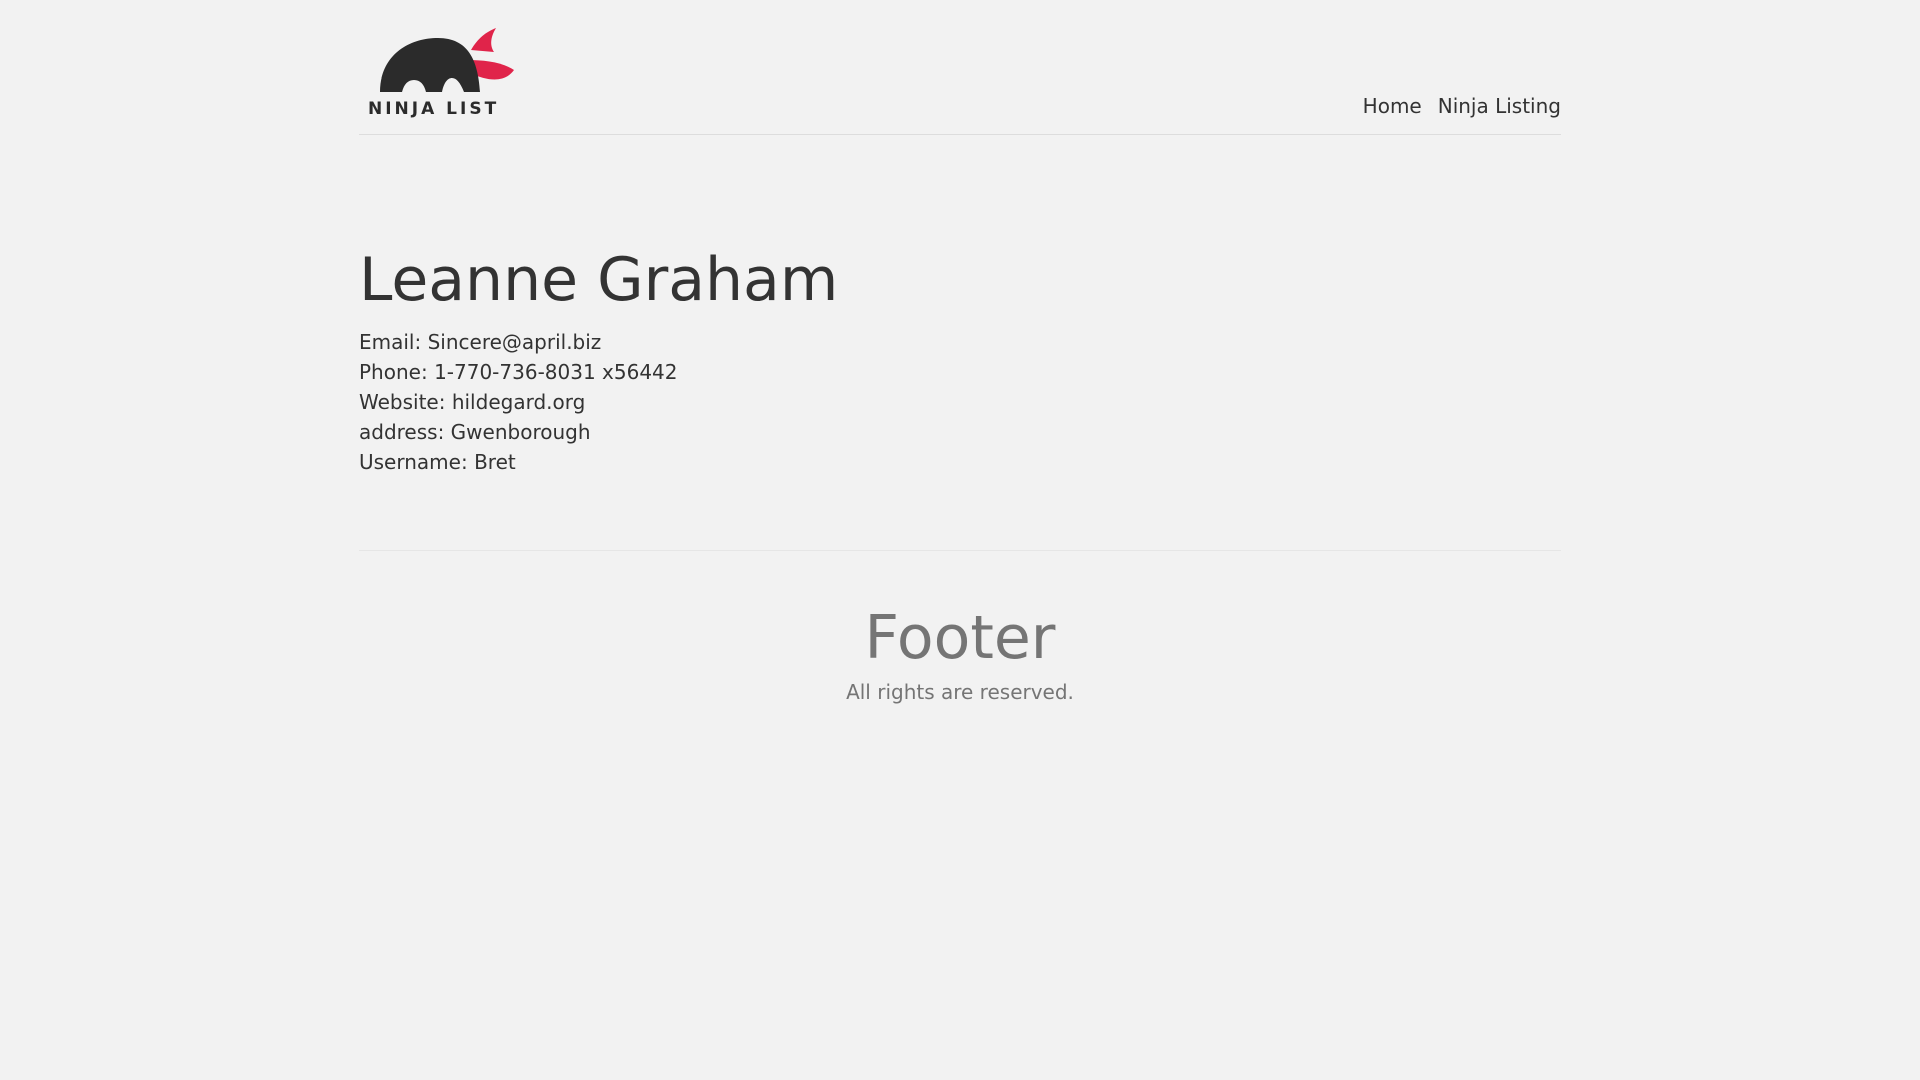 The height and width of the screenshot is (1080, 1920). I want to click on email-row: Email: Sincere@april.biz, so click(960, 342).